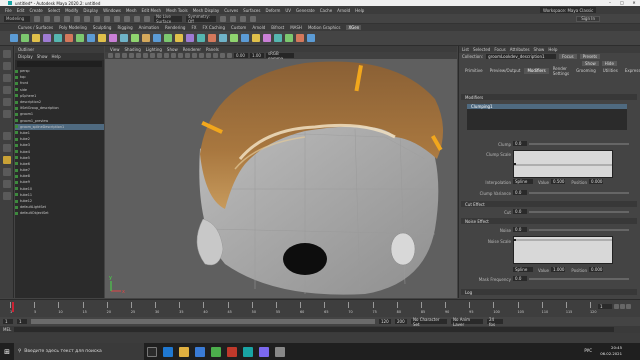  I want to click on attr-menu-focus: Focus, so click(499, 49).